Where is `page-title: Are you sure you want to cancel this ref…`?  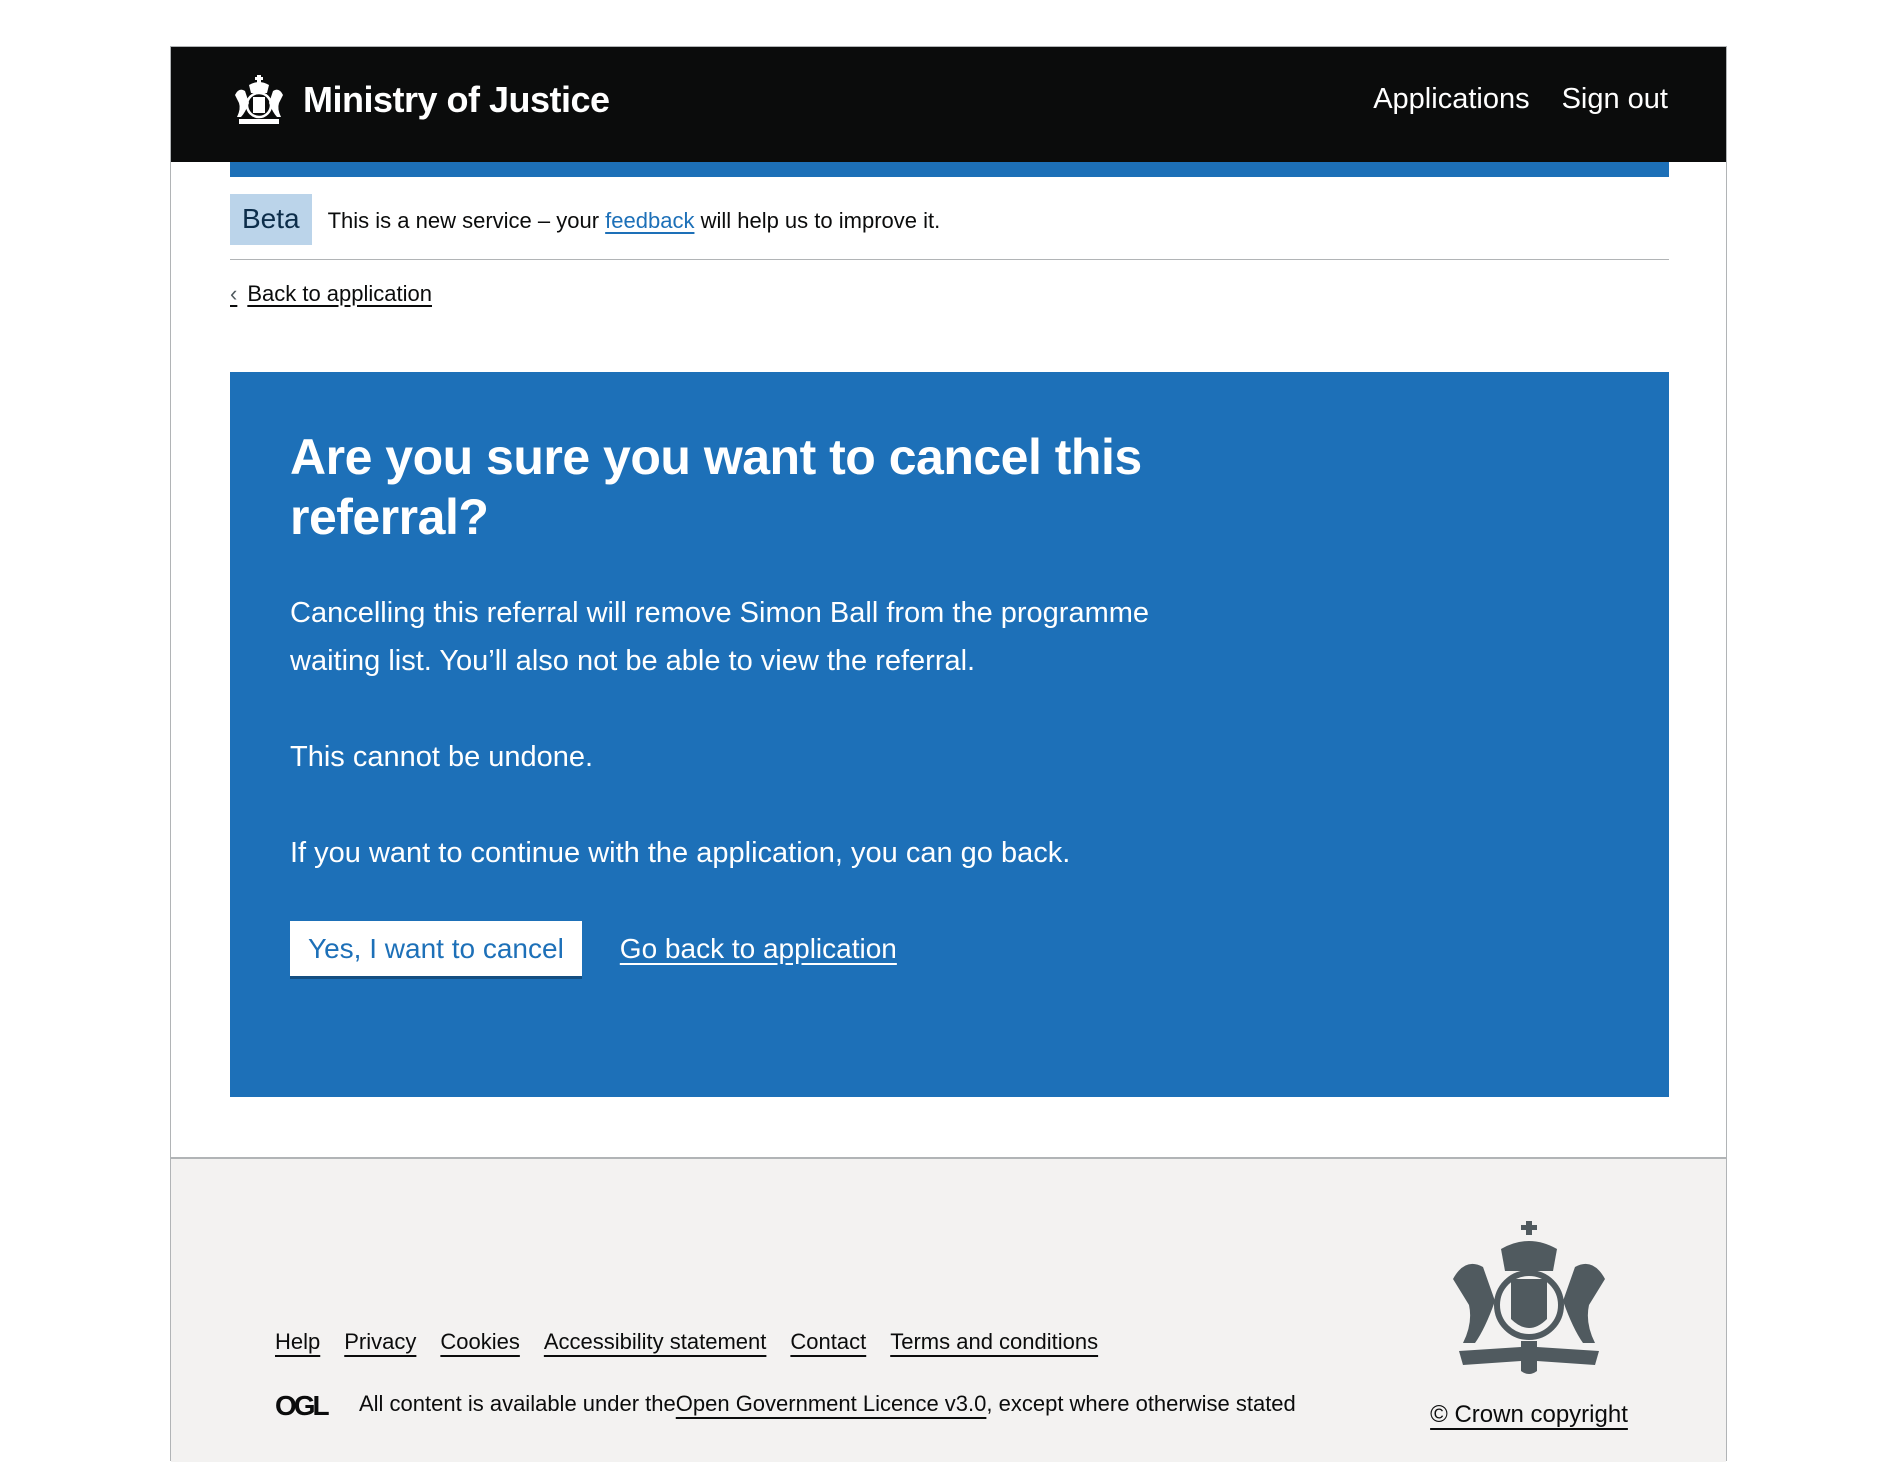 page-title: Are you sure you want to cancel this ref… is located at coordinates (716, 487).